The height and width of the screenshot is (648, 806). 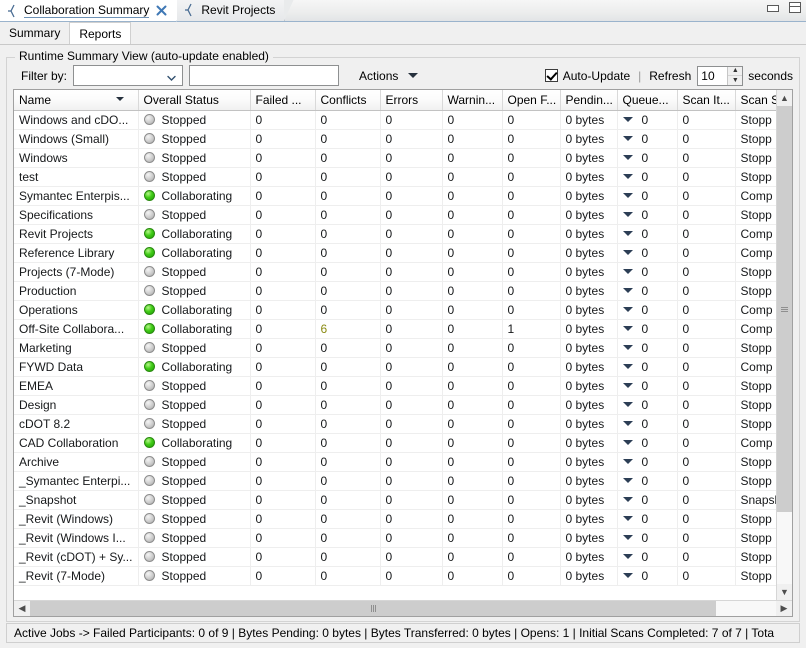 I want to click on vertical-scrollbar: ▲ ▼, so click(x=784, y=345).